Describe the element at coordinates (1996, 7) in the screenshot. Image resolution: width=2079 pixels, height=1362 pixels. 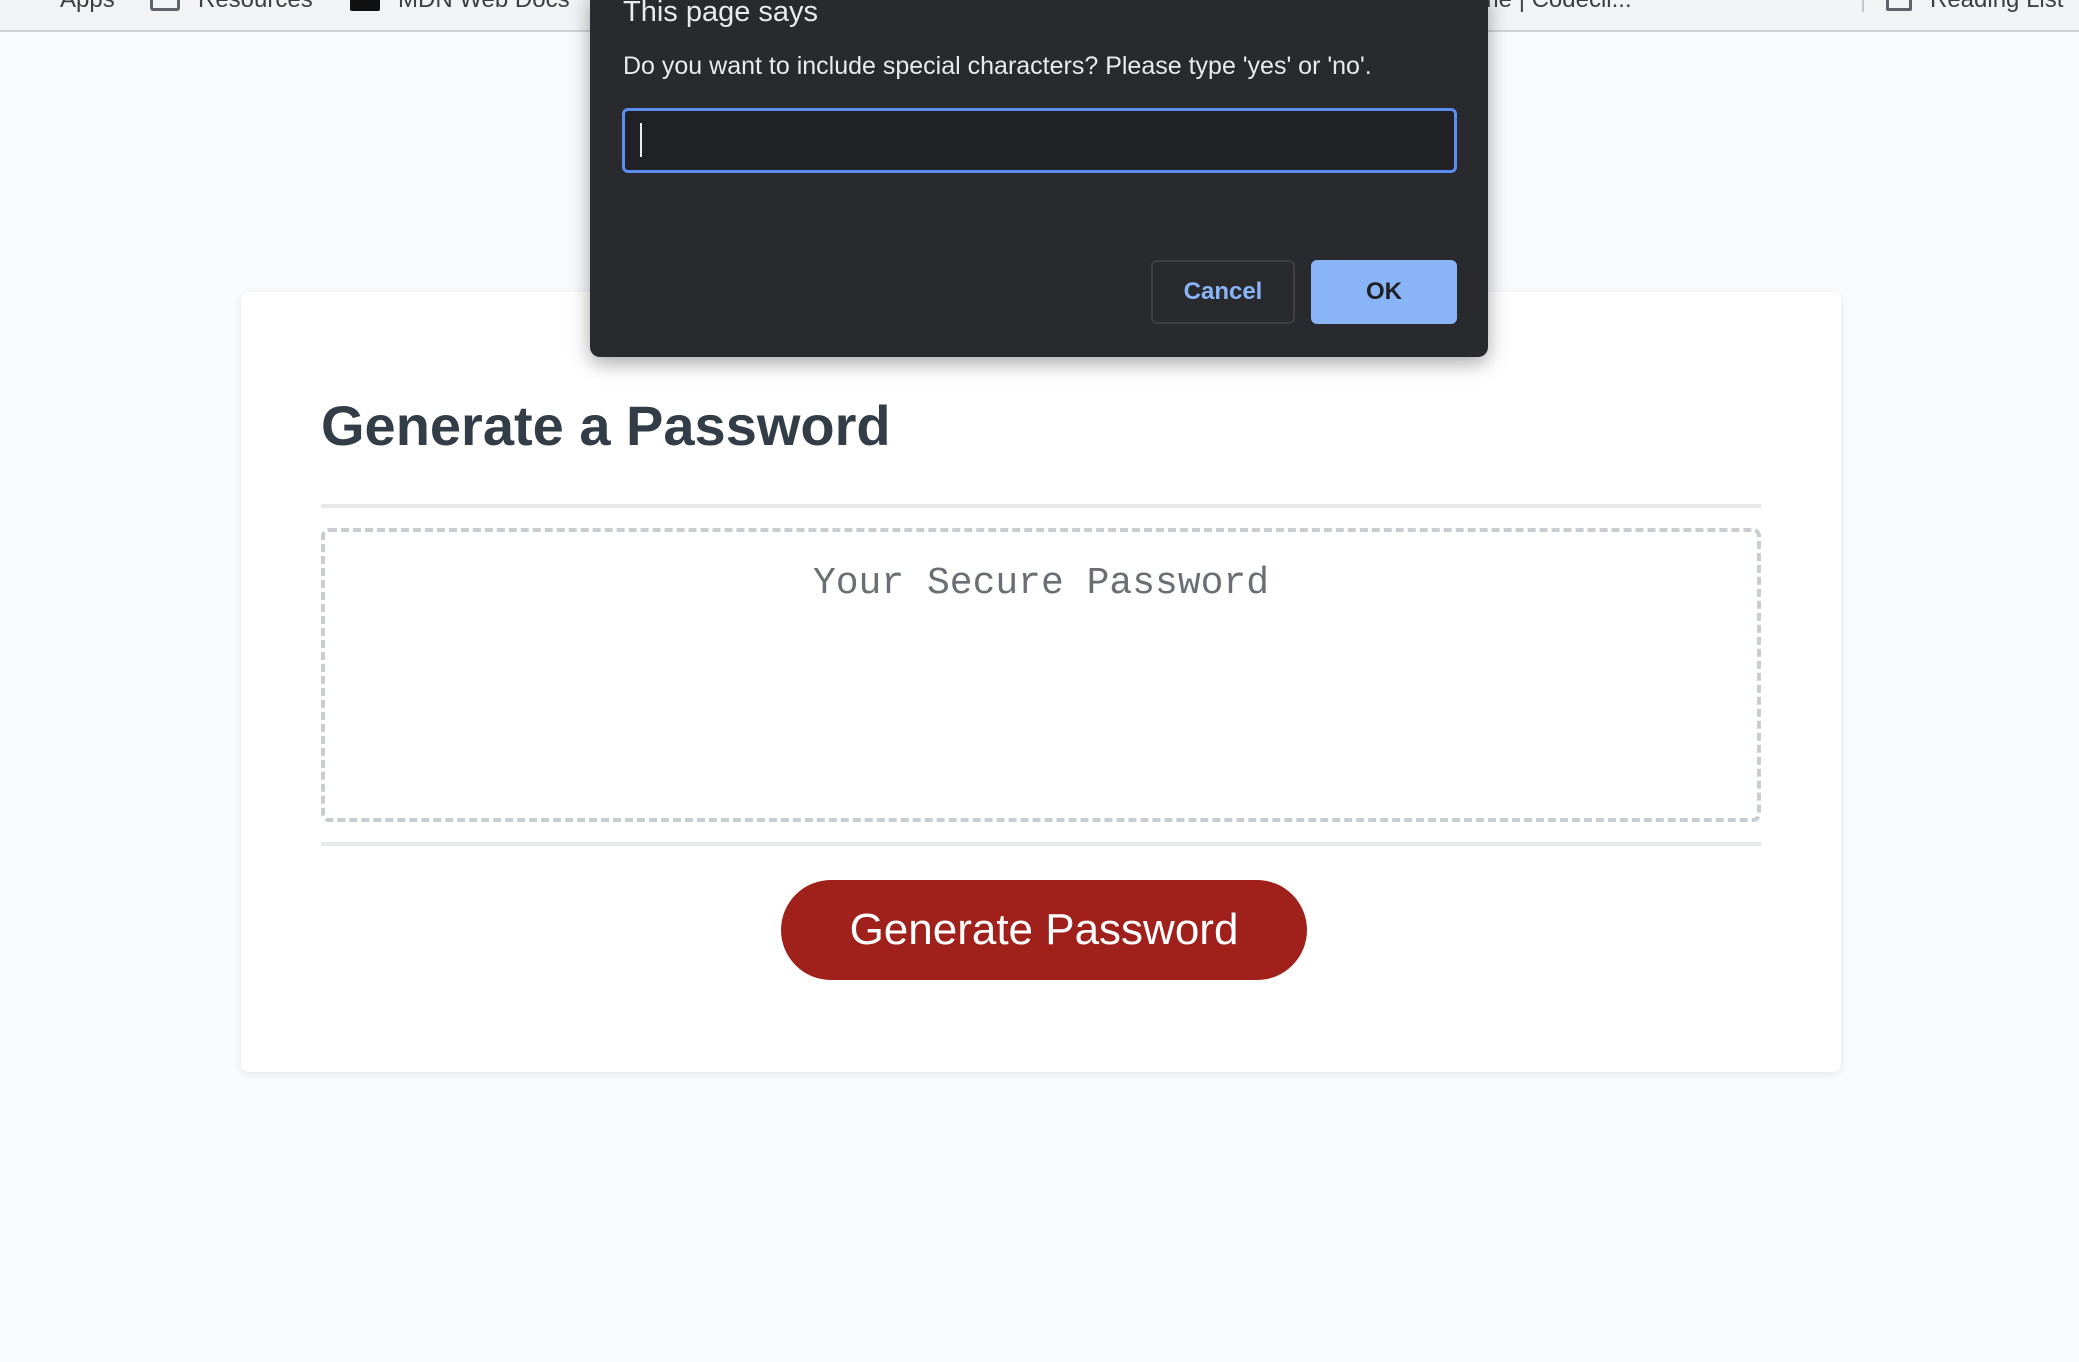
I see `bookmark-label: Reading List` at that location.